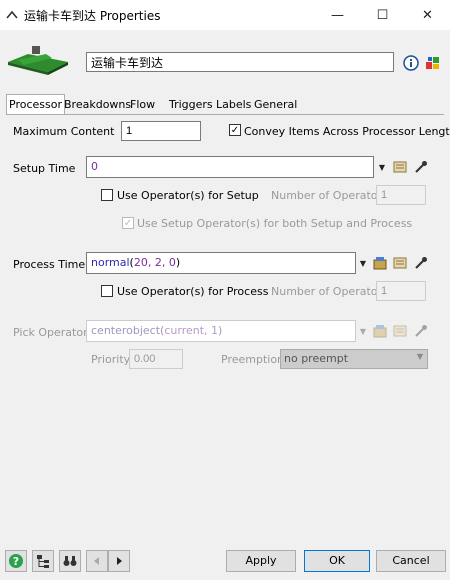 The image size is (450, 580). Describe the element at coordinates (419, 356) in the screenshot. I see `preemption-chevron-icon: ▼` at that location.